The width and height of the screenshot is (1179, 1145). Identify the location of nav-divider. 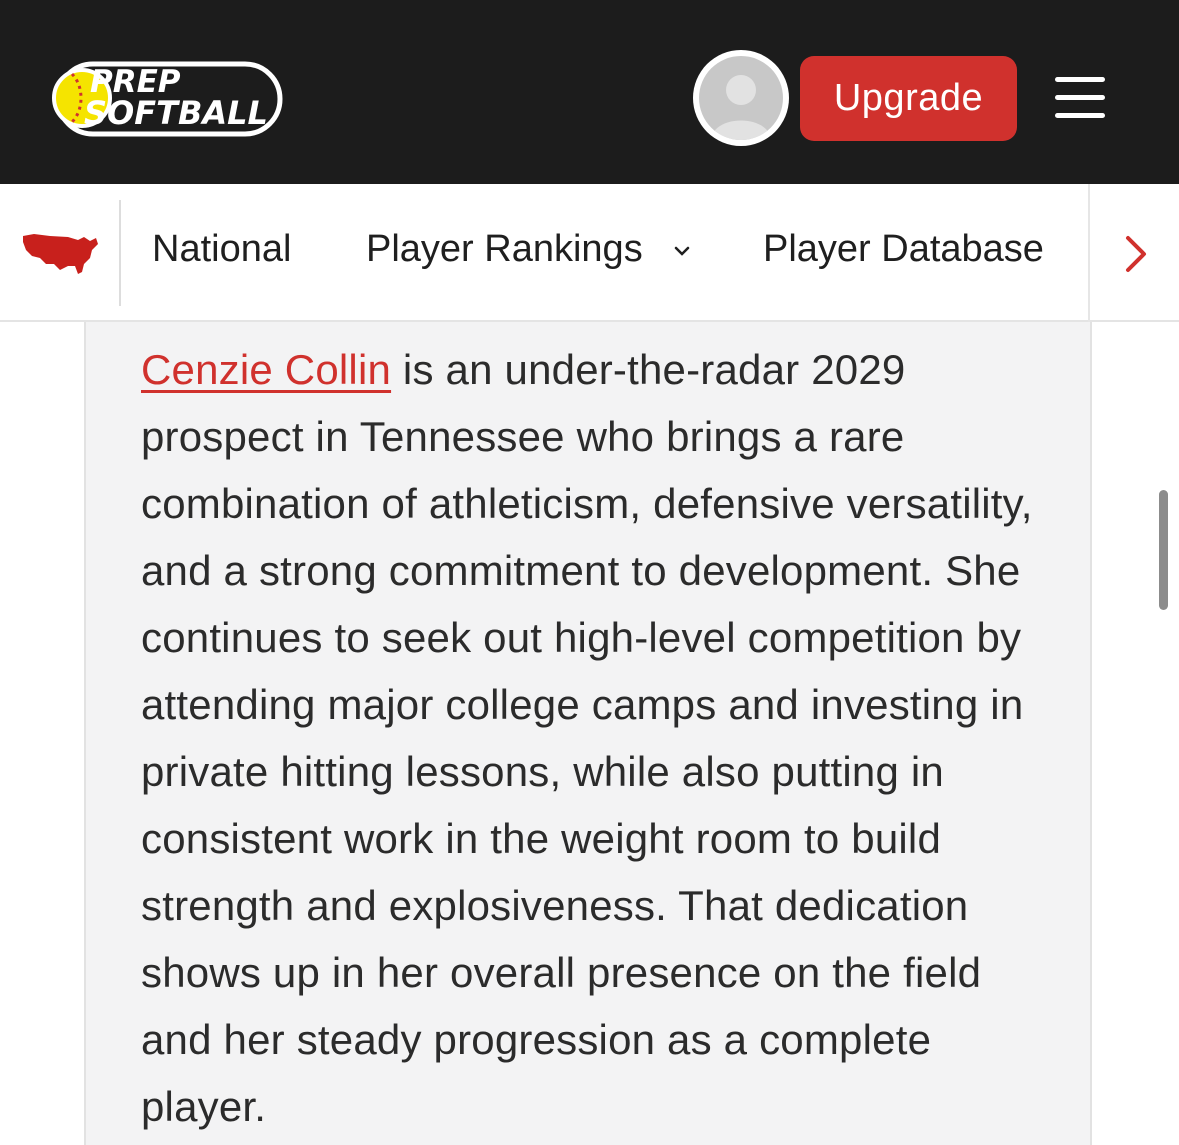
(120, 253).